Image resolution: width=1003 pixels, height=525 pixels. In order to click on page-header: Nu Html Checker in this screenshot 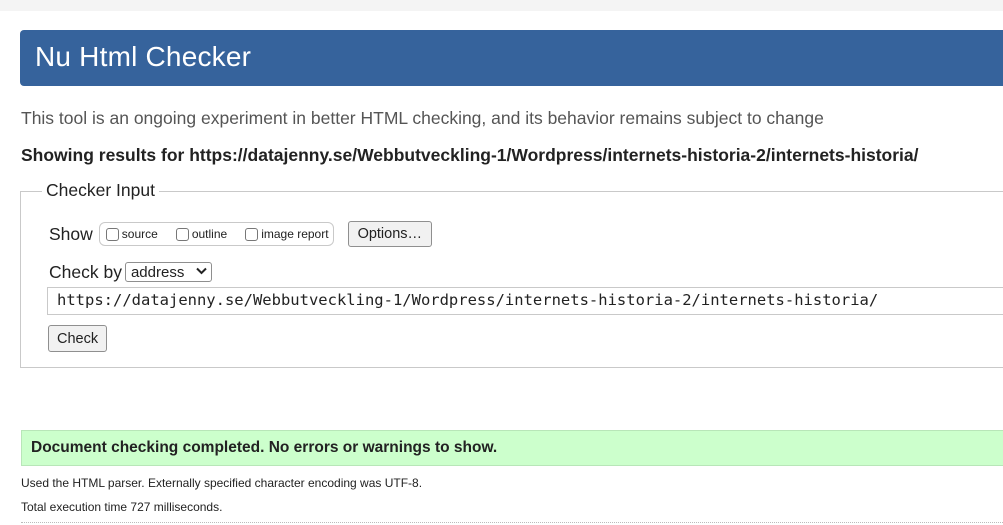, I will do `click(511, 58)`.